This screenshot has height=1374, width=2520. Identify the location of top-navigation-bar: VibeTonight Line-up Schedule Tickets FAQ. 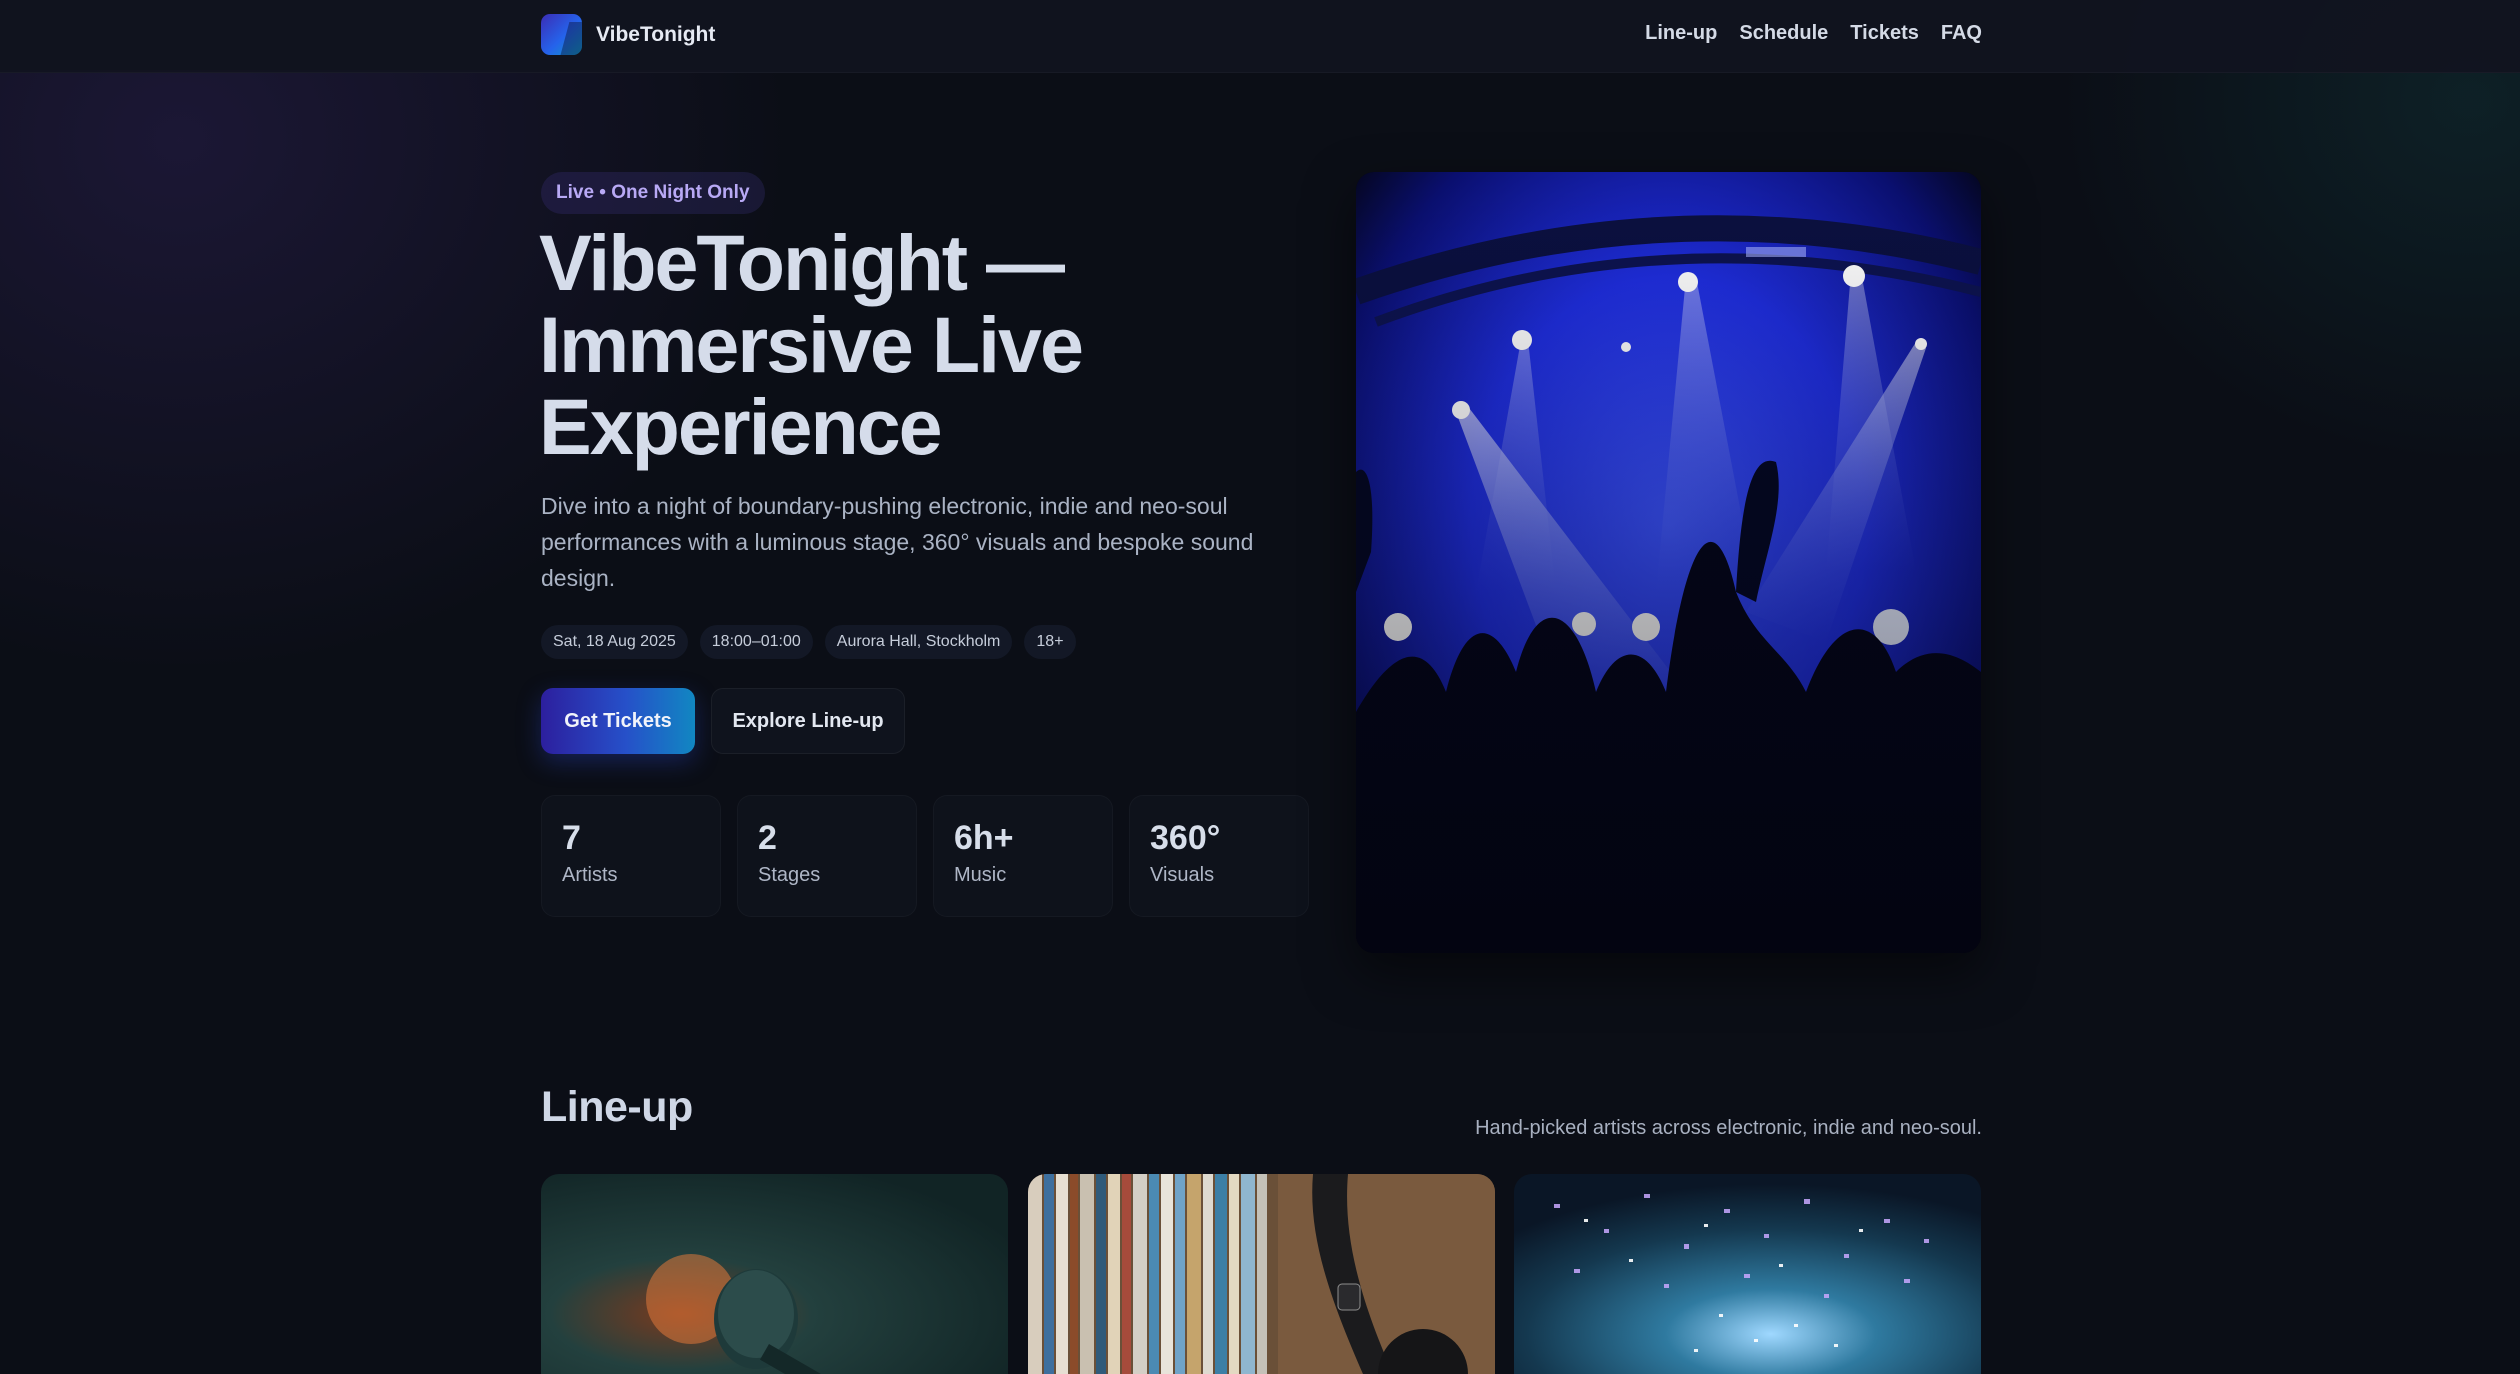
(1260, 36).